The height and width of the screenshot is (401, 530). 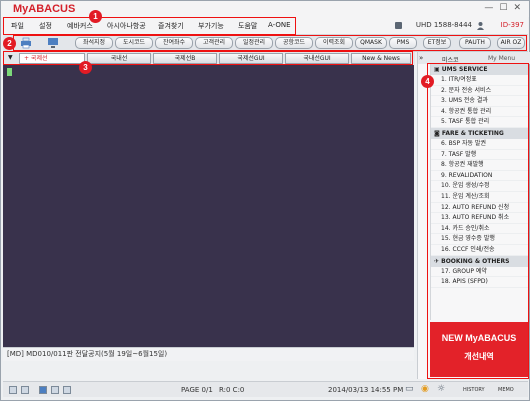 I want to click on memo-button: MEMO, so click(x=506, y=390).